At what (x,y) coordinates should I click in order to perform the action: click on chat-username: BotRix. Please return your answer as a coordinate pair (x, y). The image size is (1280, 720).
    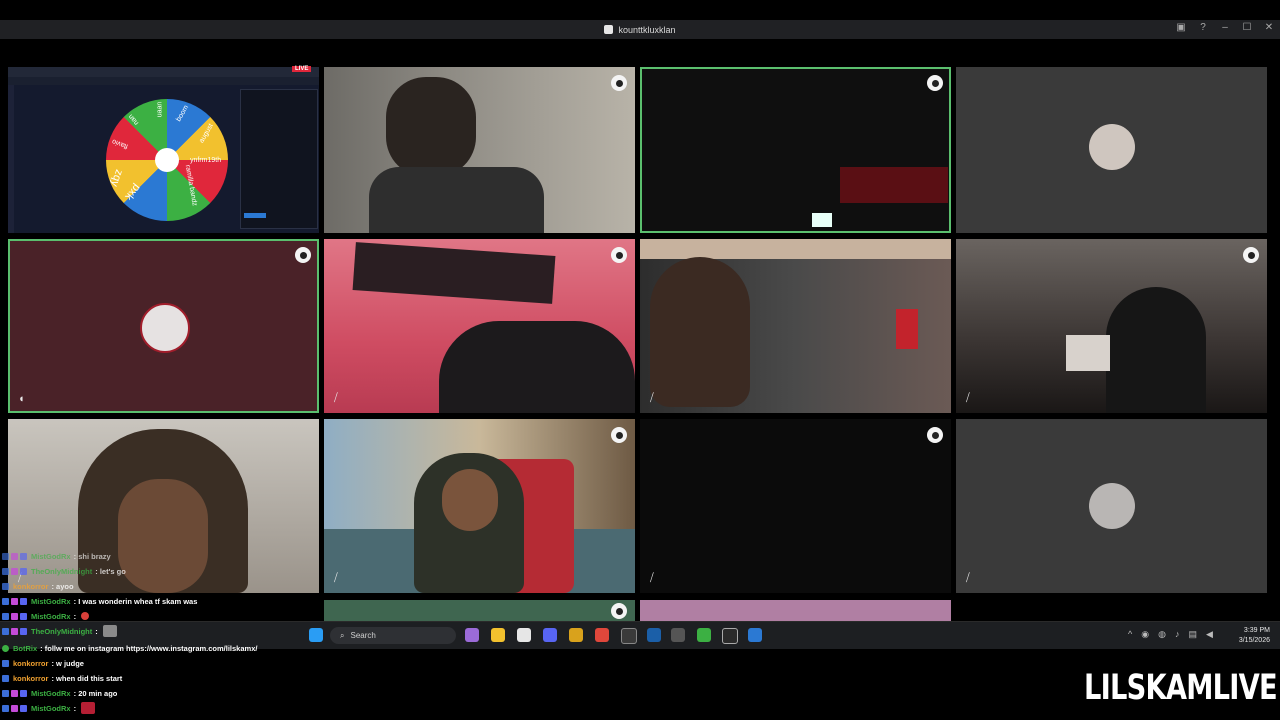
    Looking at the image, I should click on (25, 648).